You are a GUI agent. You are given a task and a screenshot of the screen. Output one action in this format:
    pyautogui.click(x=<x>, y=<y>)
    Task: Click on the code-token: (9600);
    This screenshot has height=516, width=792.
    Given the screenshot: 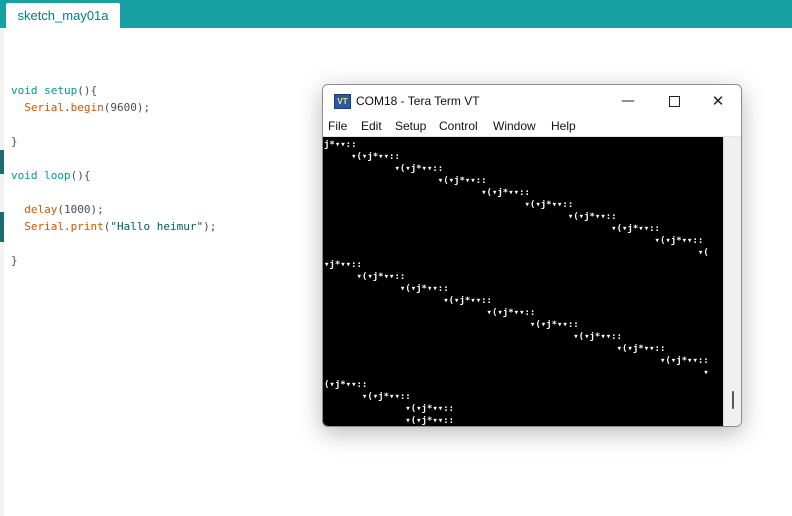 What is the action you would take?
    pyautogui.click(x=127, y=107)
    